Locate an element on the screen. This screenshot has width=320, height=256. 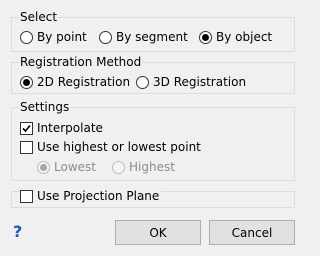
radio-highest-label: Highest is located at coordinates (152, 167).